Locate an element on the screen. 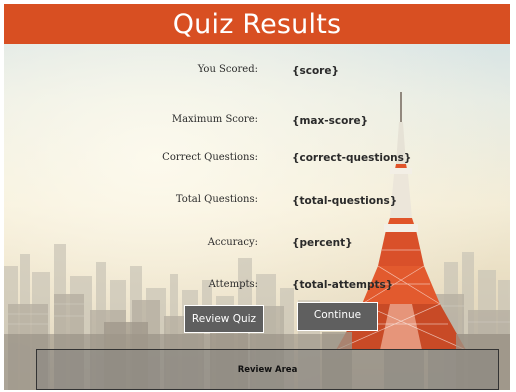 The image size is (516, 392). total-questions-value: {total-questions} is located at coordinates (345, 201).